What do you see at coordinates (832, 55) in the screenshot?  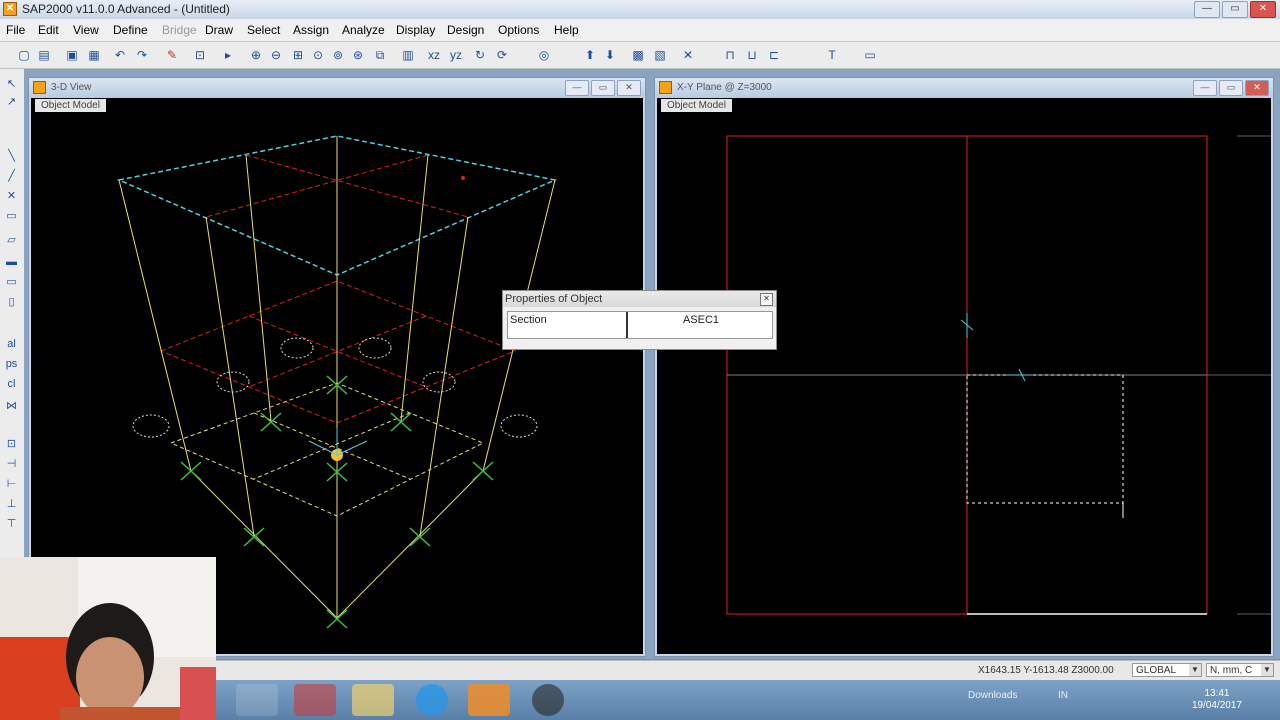 I see `text-icon: T` at bounding box center [832, 55].